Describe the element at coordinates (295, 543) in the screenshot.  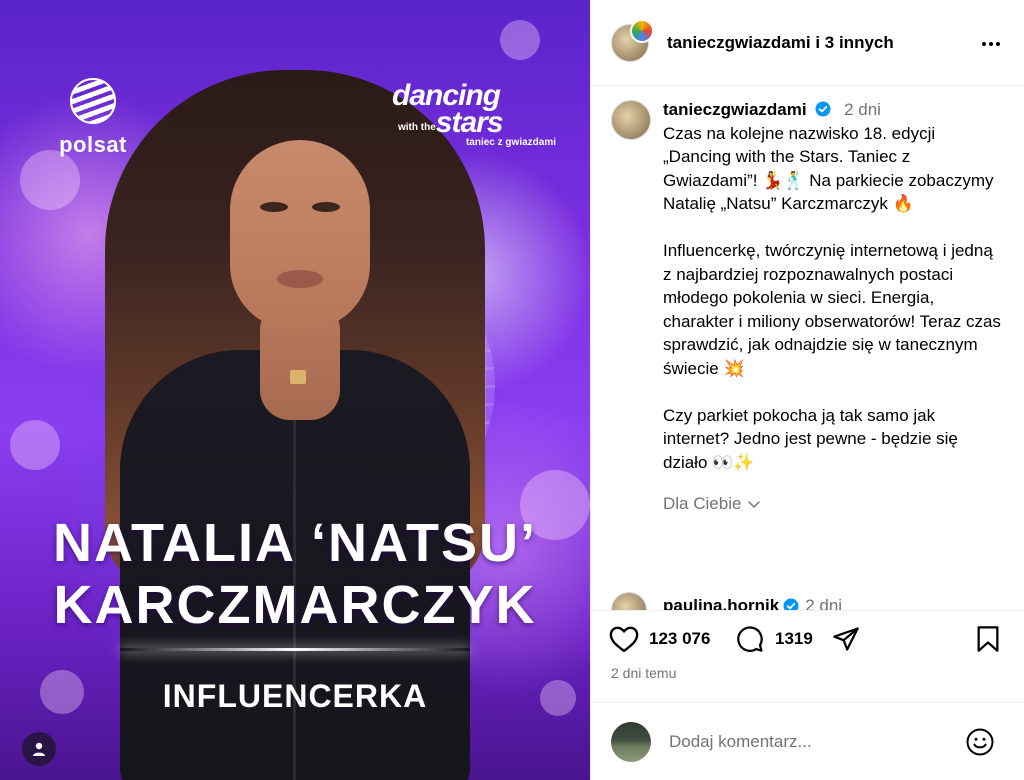
I see `headline-name: NATALIA ‘NATSU’` at that location.